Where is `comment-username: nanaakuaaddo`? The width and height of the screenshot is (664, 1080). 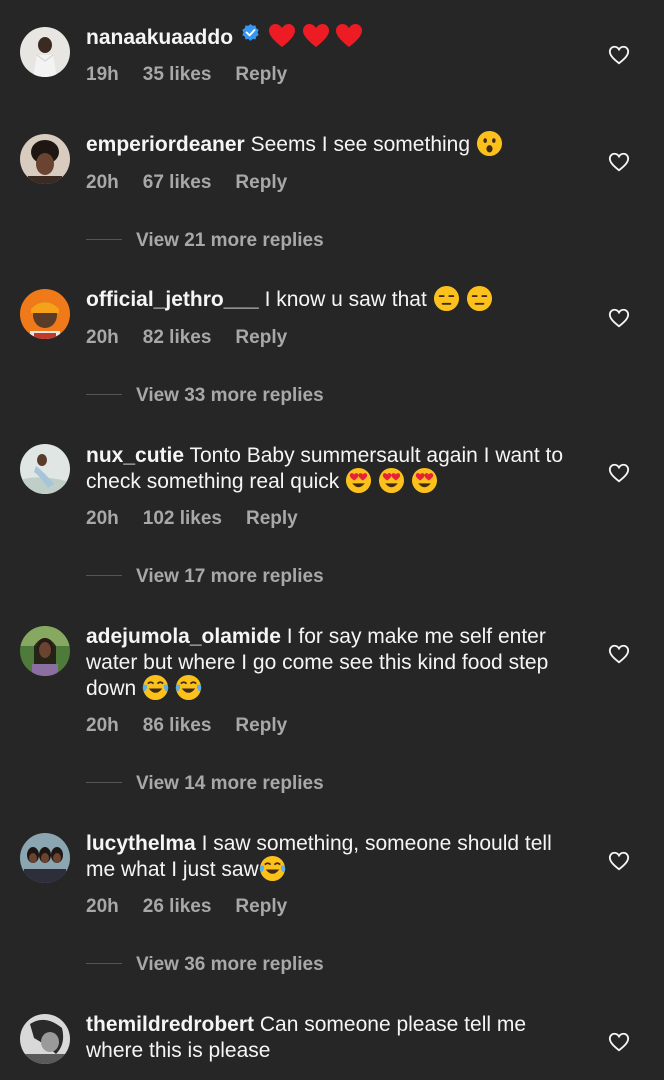 comment-username: nanaakuaaddo is located at coordinates (159, 37).